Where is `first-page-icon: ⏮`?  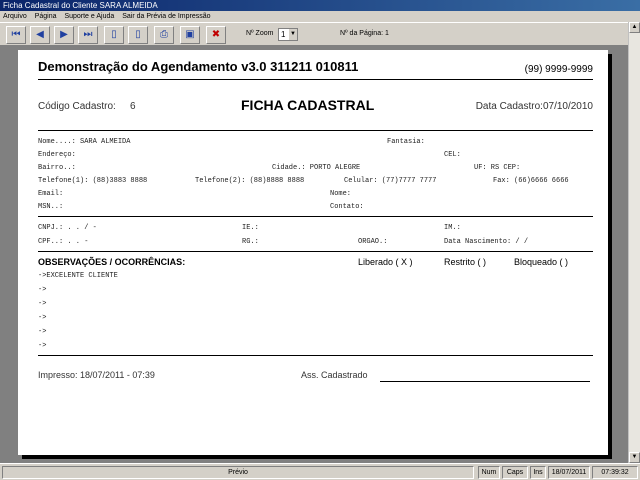 first-page-icon: ⏮ is located at coordinates (16, 35).